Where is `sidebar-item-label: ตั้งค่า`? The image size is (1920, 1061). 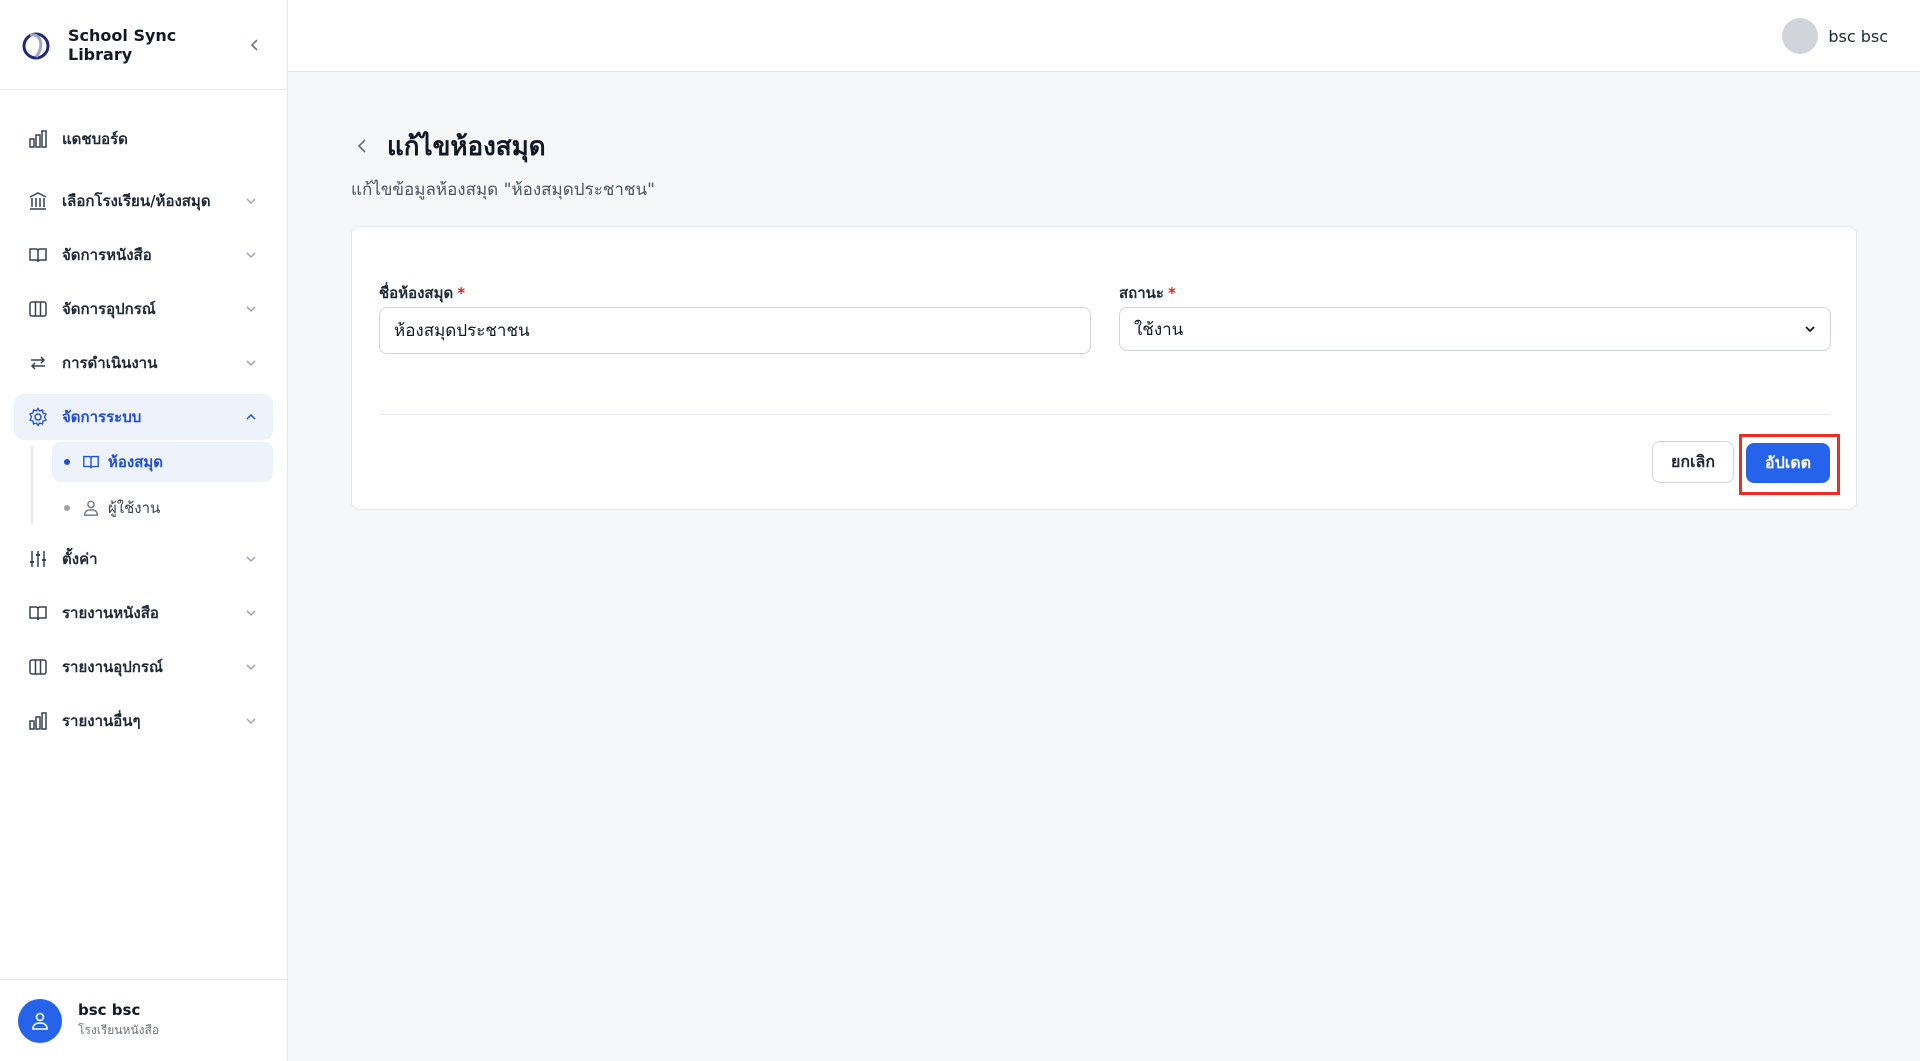 sidebar-item-label: ตั้งค่า is located at coordinates (80, 559).